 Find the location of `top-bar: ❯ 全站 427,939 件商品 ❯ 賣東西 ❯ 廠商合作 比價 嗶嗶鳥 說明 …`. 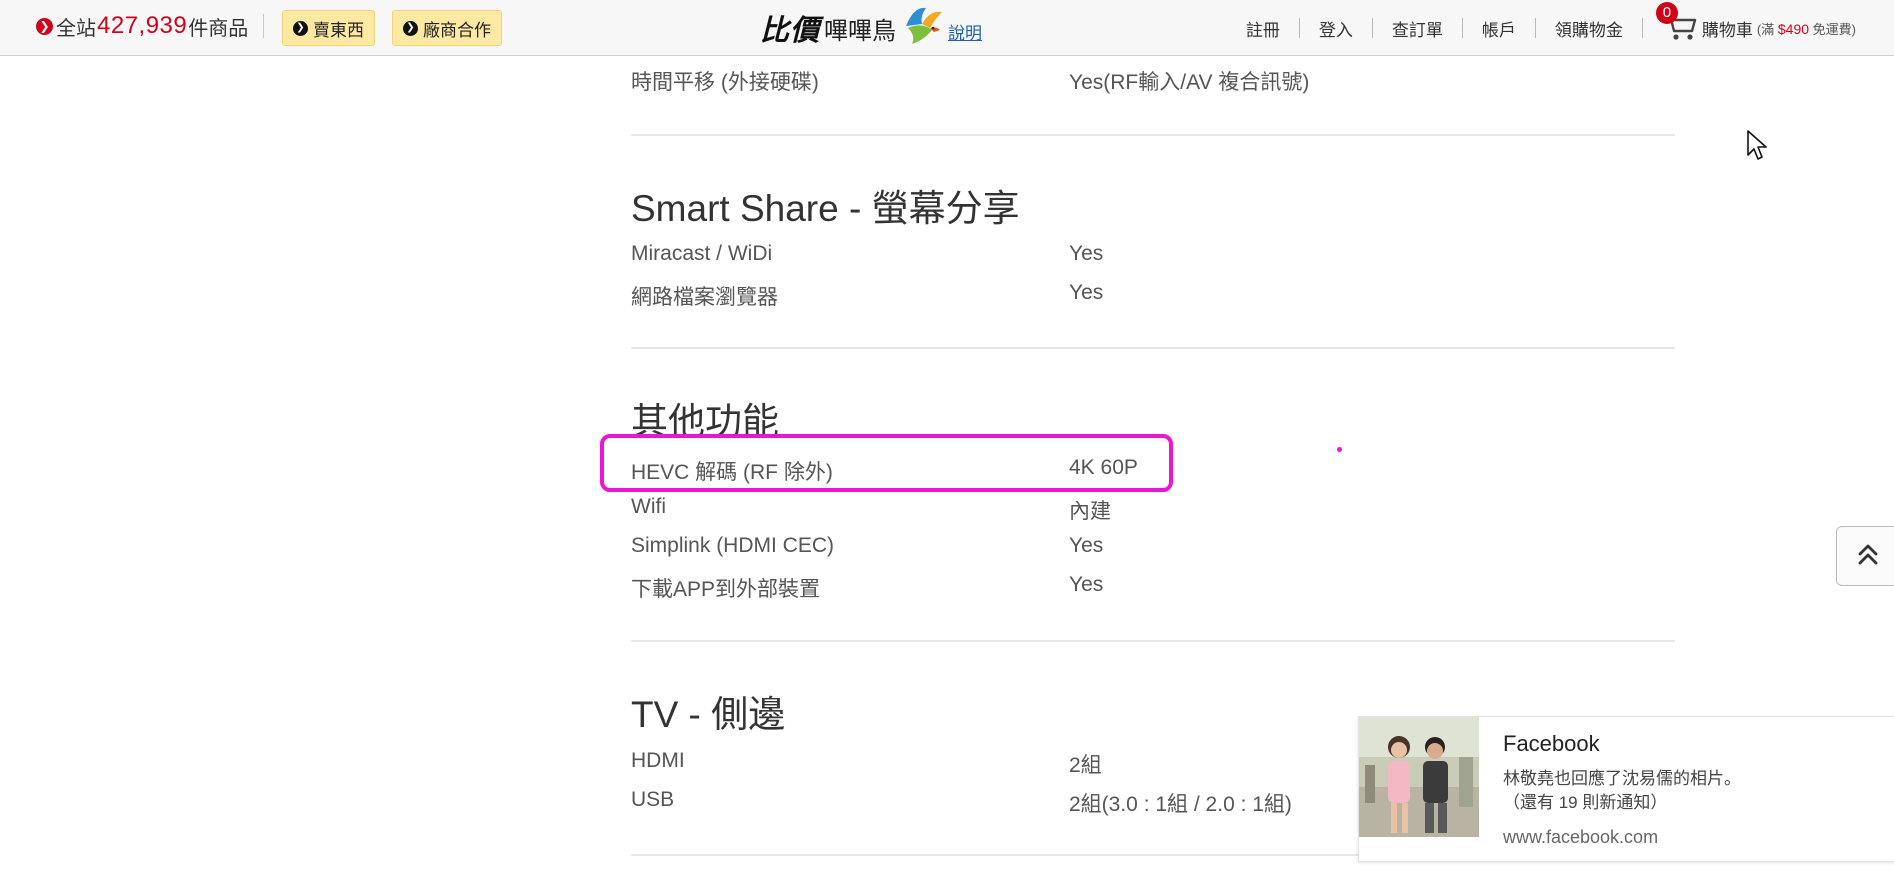

top-bar: ❯ 全站 427,939 件商品 ❯ 賣東西 ❯ 廠商合作 比價 嗶嗶鳥 說明 … is located at coordinates (947, 28).